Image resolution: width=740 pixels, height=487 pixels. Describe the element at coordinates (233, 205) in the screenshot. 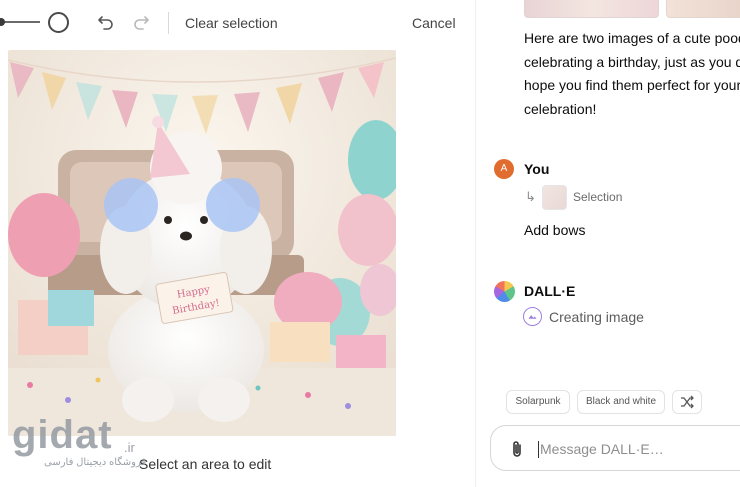

I see `selection-brush-mark-right` at that location.